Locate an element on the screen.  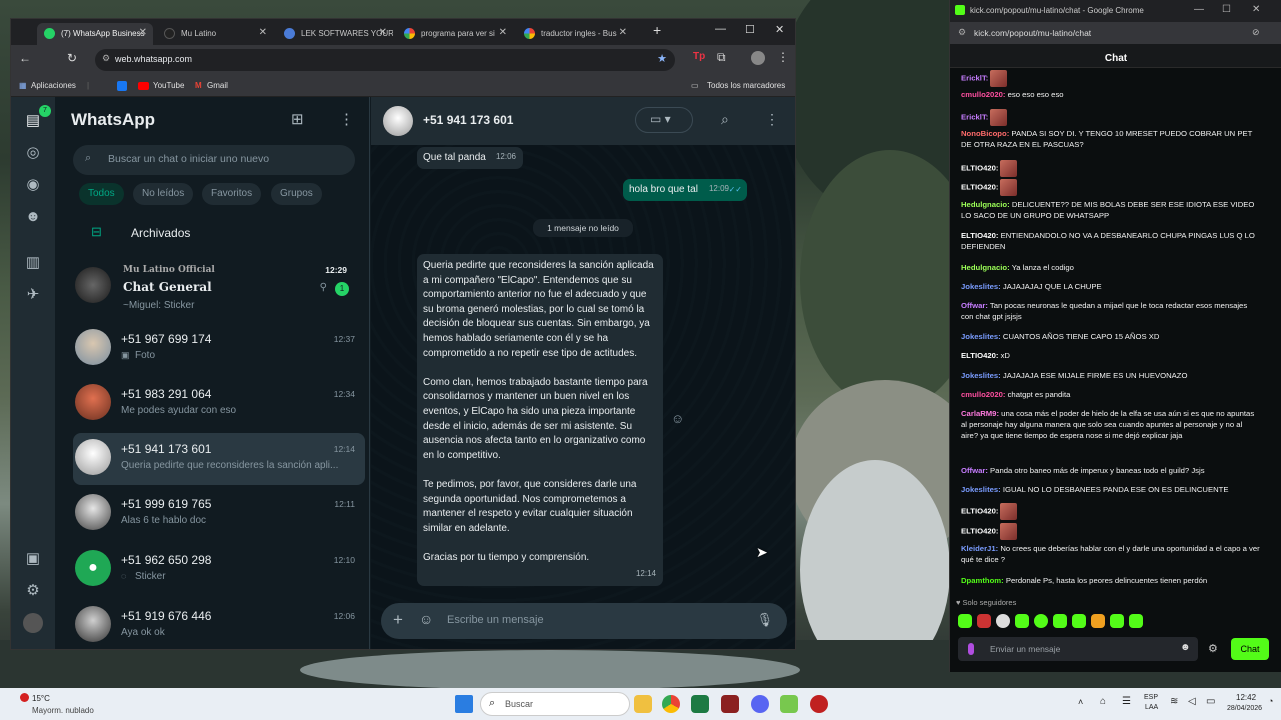
filter-grupos: Grupos is located at coordinates (296, 194).